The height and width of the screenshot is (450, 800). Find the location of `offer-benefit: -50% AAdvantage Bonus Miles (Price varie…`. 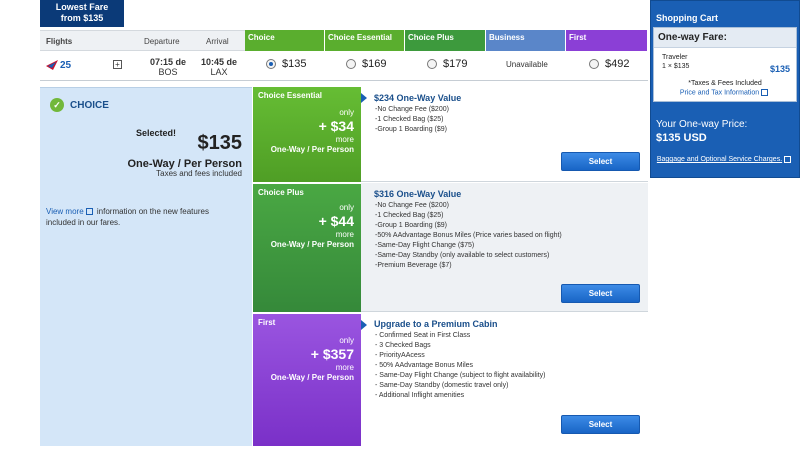

offer-benefit: -50% AAdvantage Bonus Miles (Price varie… is located at coordinates (468, 235).